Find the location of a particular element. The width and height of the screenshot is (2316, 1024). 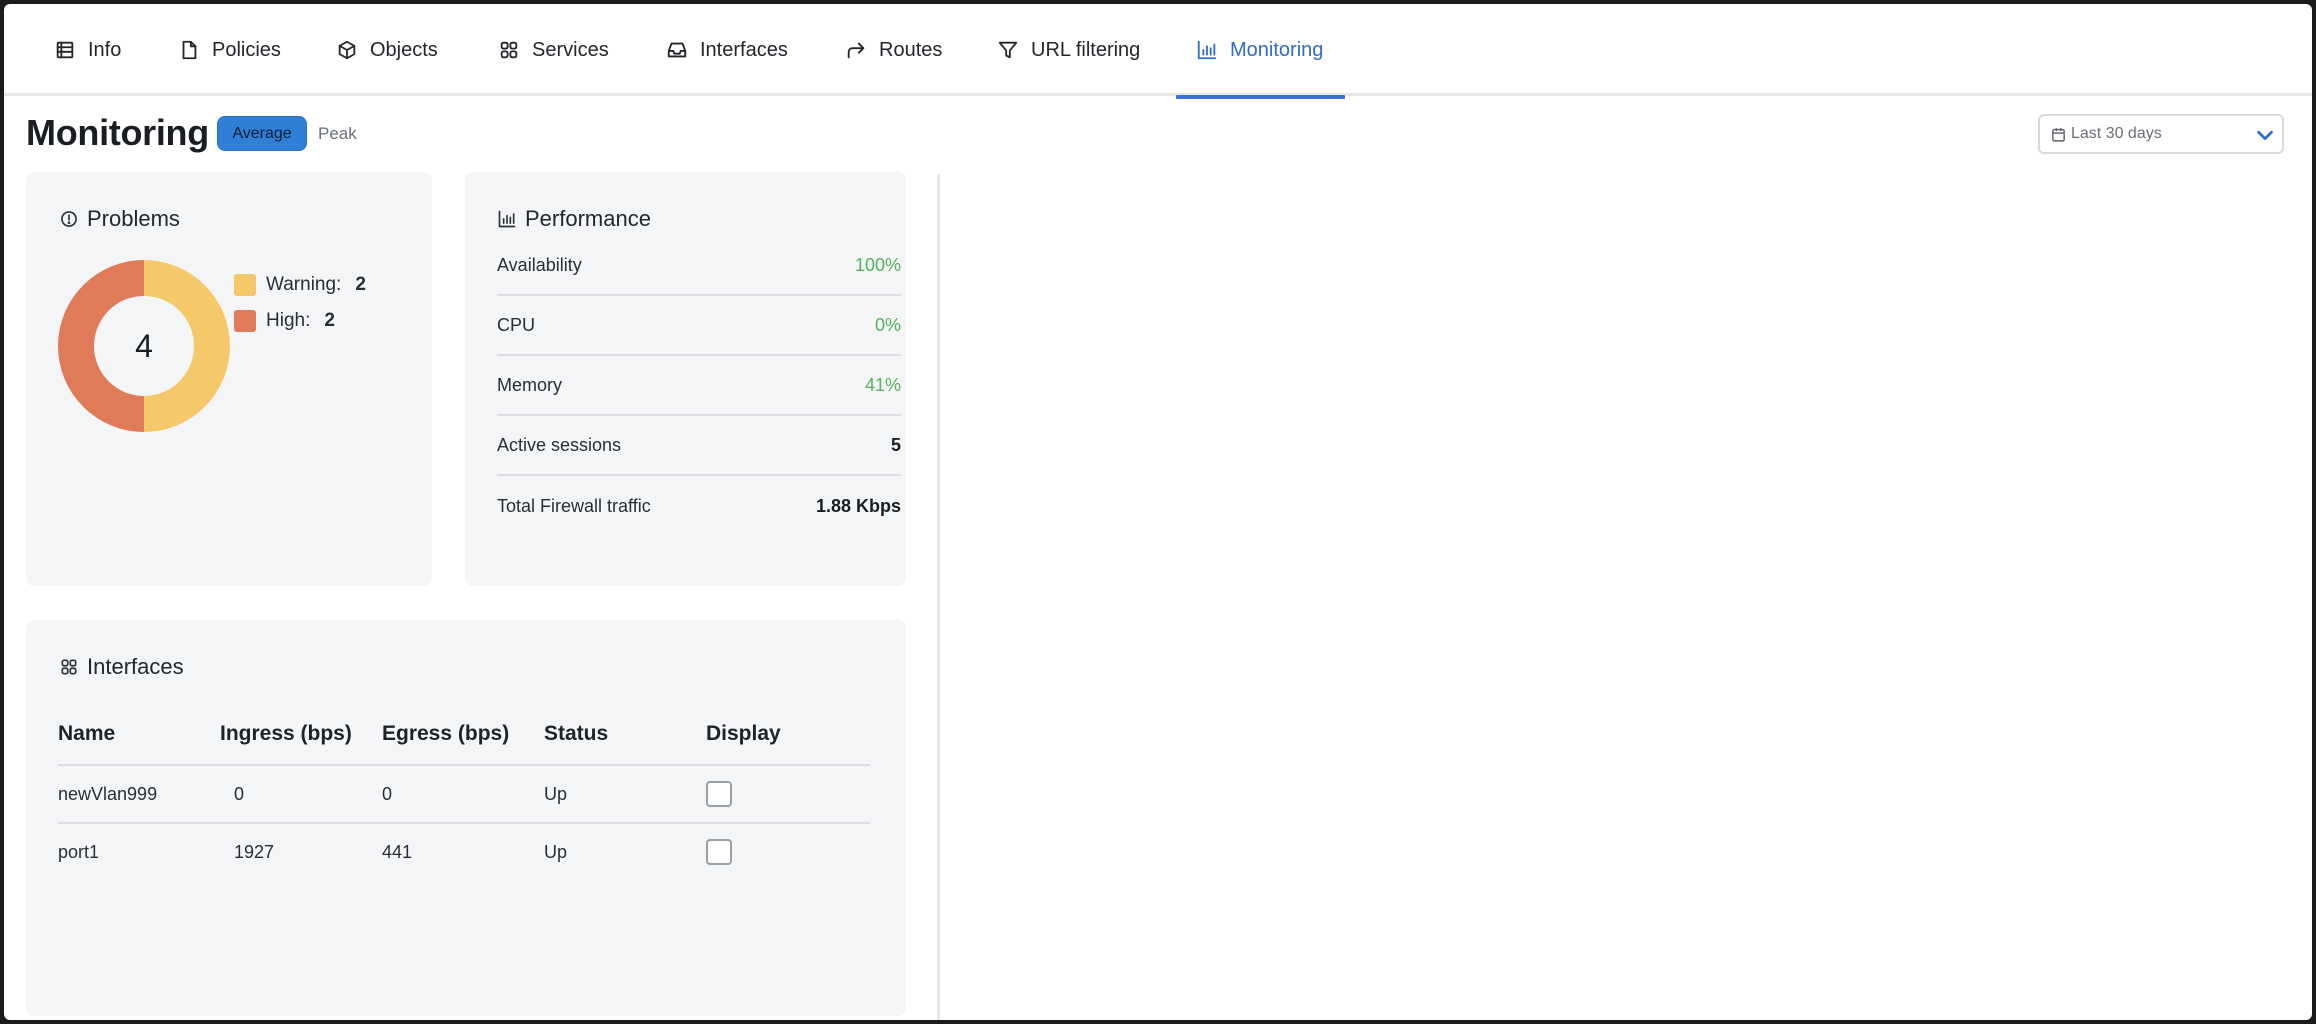

problems-legend: Warning: 2 High: 2 is located at coordinates (300, 303).